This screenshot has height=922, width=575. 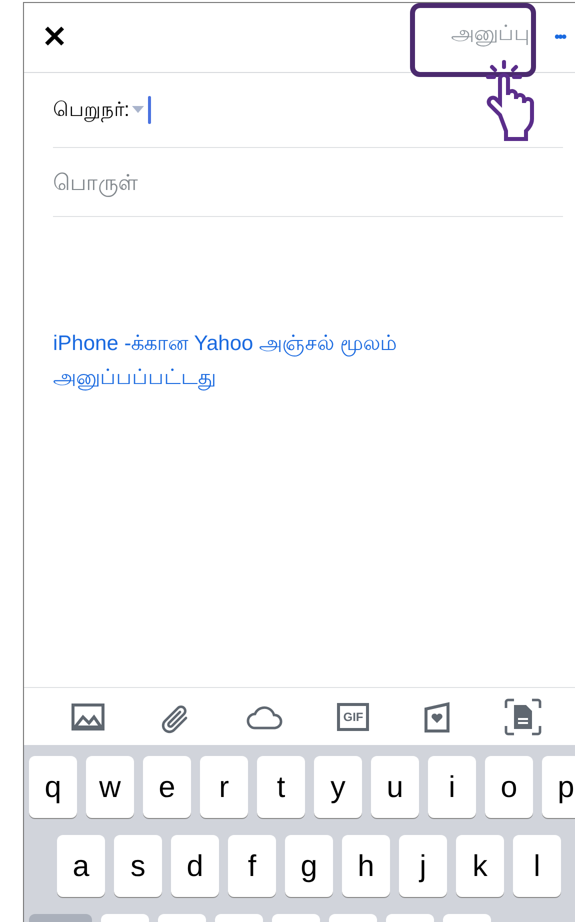 I want to click on keyboard-key: p, so click(x=558, y=787).